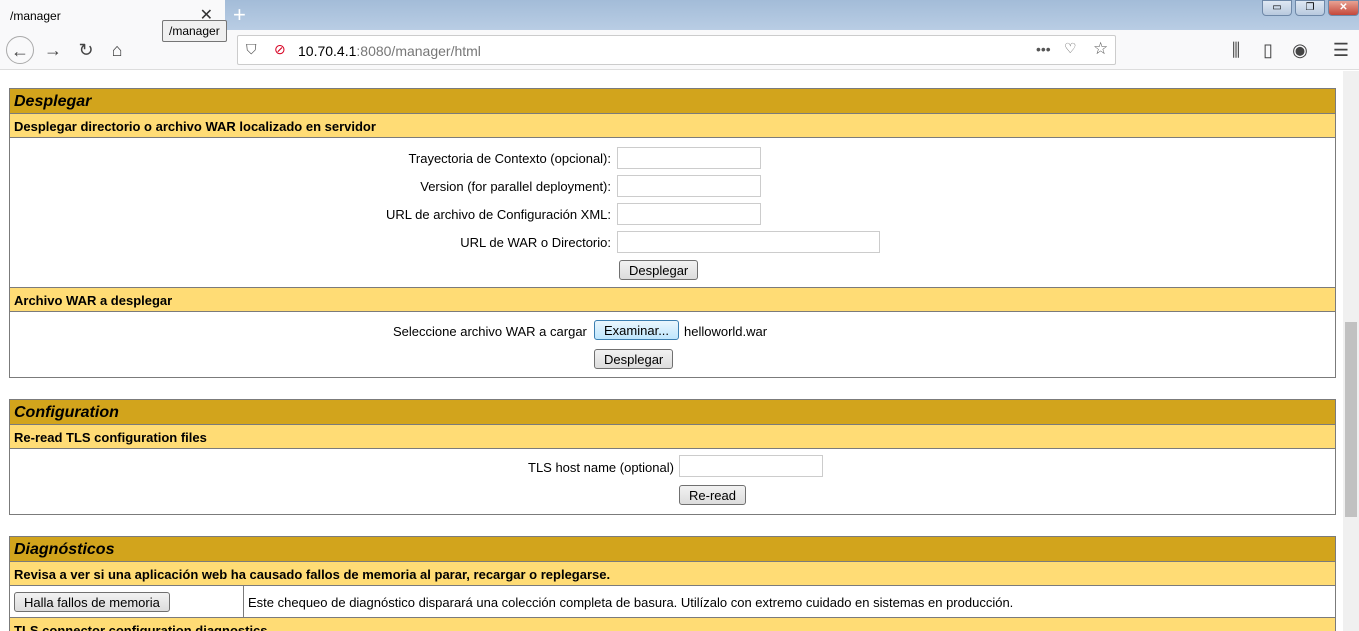  Describe the element at coordinates (1236, 50) in the screenshot. I see `library-icon: ⫼` at that location.